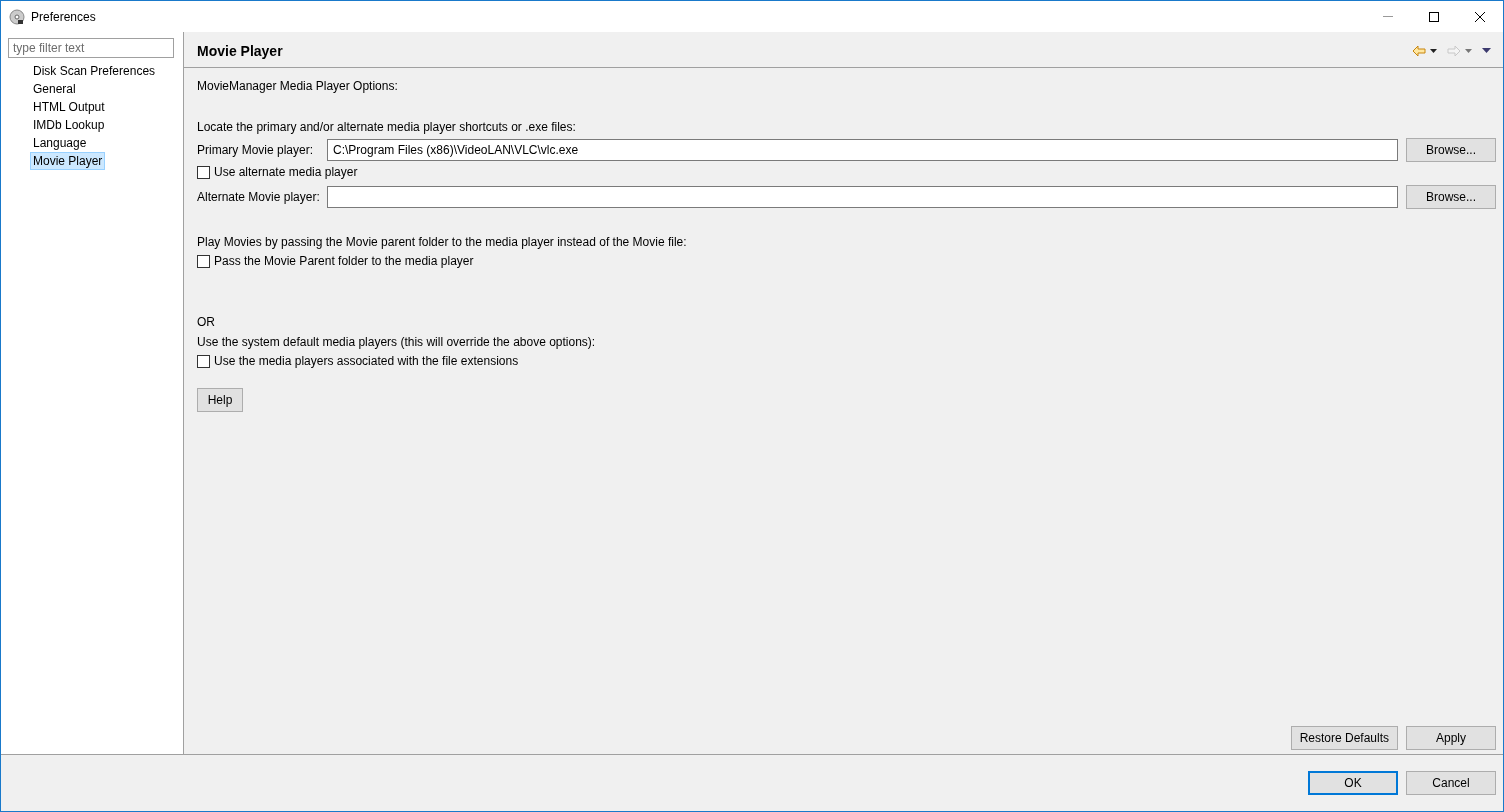 This screenshot has height=812, width=1504. I want to click on section-label: Locate the primary and/or alternate media player shortcuts or .exe files:, so click(386, 127).